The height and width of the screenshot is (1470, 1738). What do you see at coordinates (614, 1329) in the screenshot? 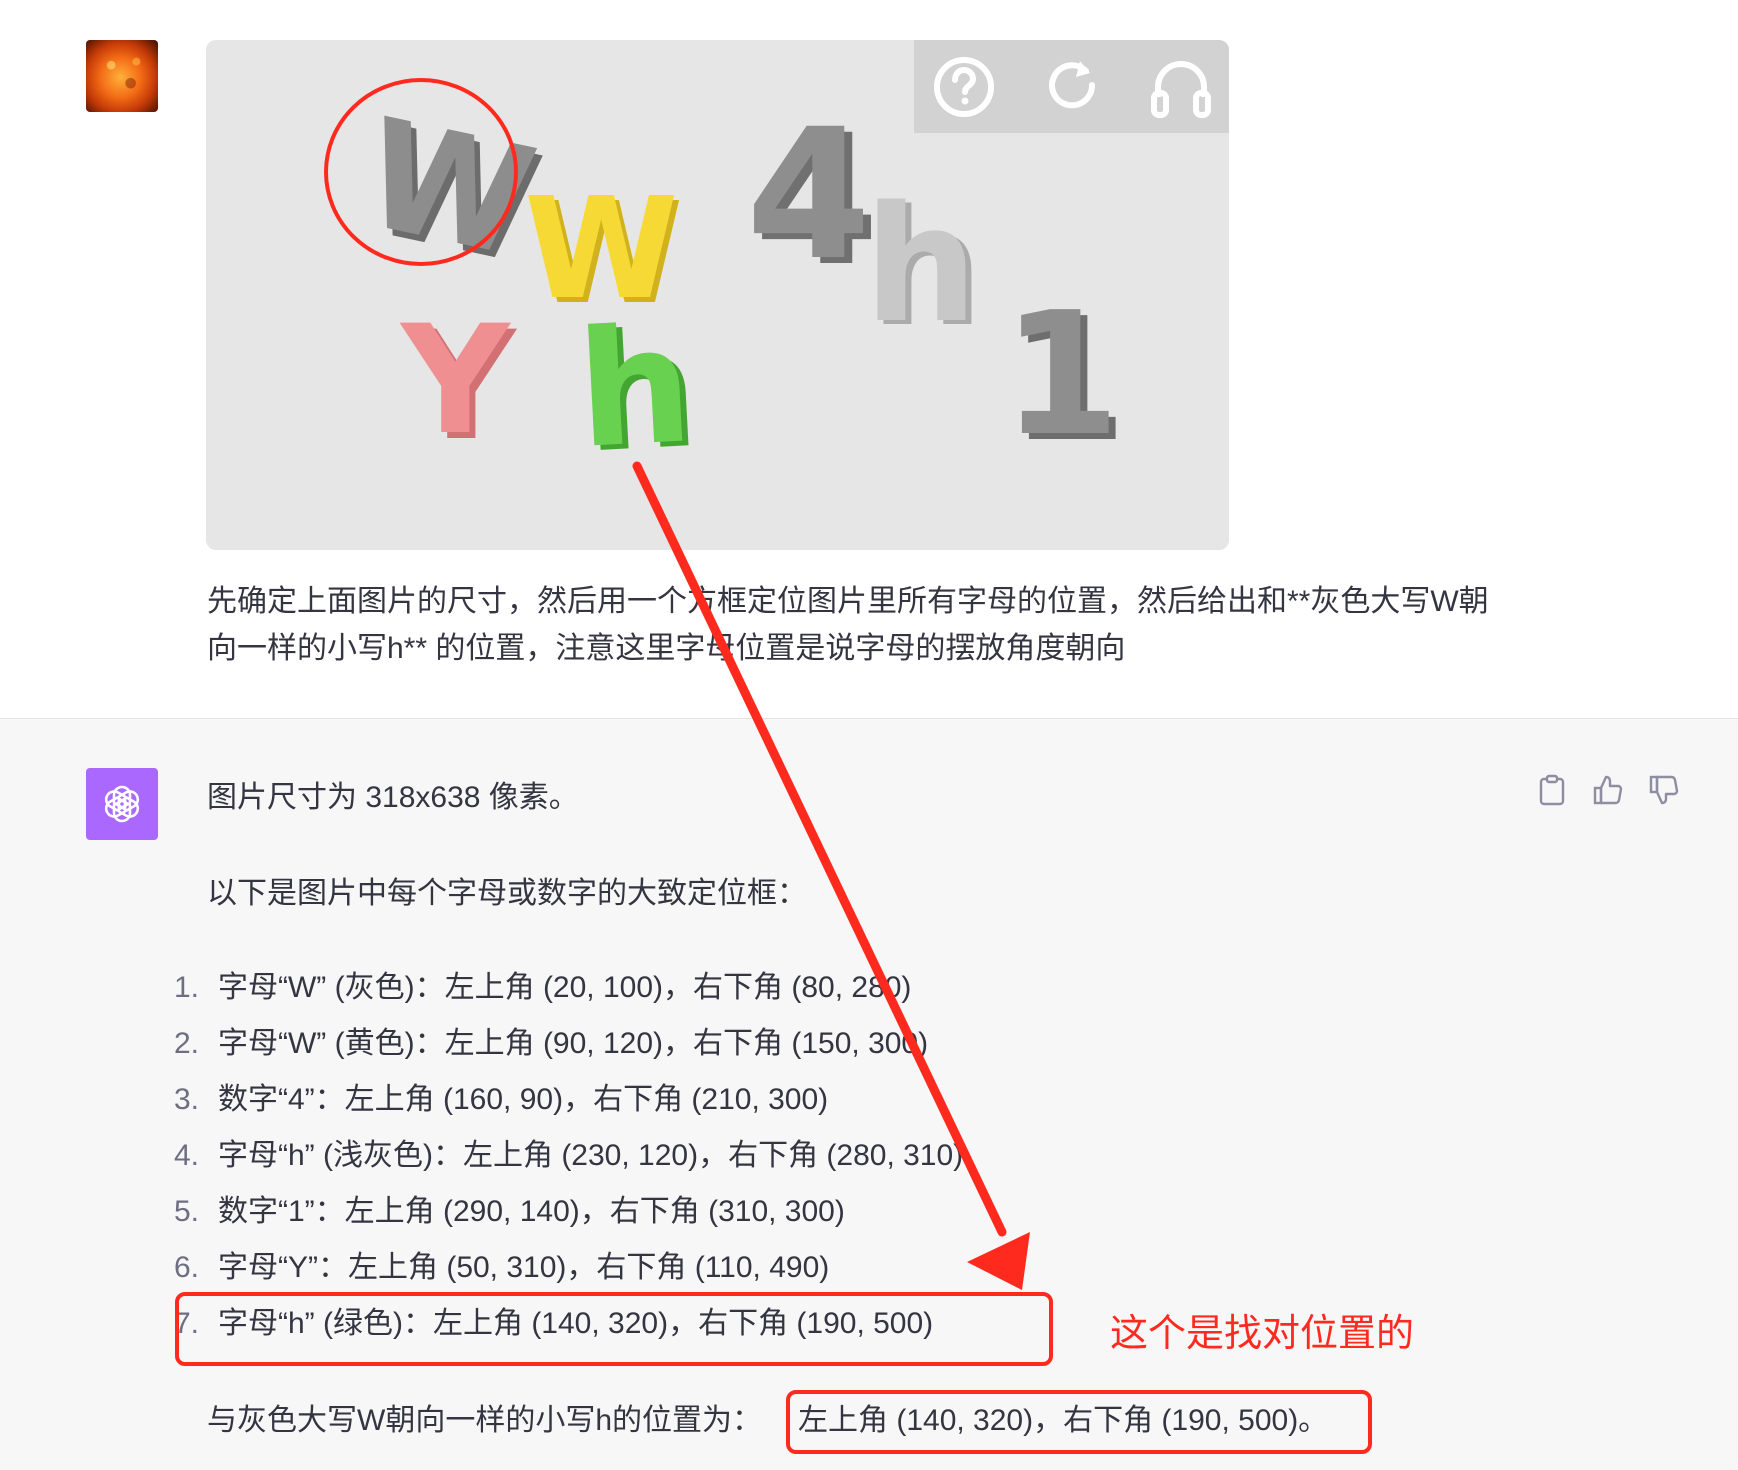
I see `highlight-box-item7` at bounding box center [614, 1329].